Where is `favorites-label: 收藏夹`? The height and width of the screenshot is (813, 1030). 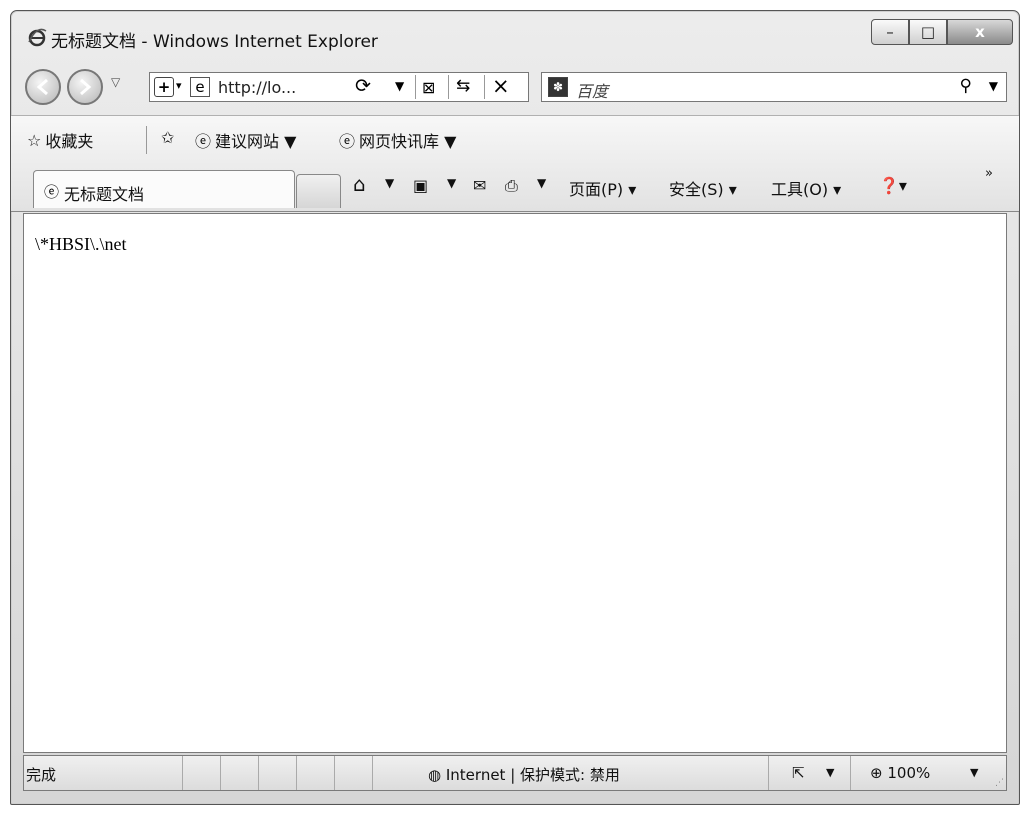 favorites-label: 收藏夹 is located at coordinates (69, 141).